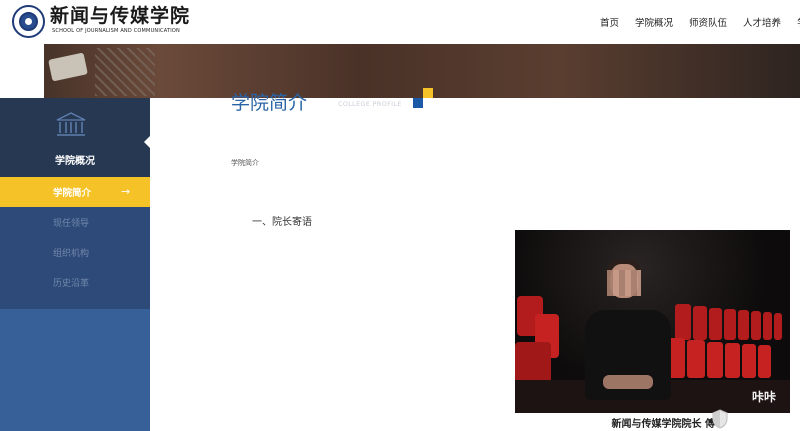 The height and width of the screenshot is (431, 800). Describe the element at coordinates (428, 93) in the screenshot. I see `decor-square-yellow` at that location.